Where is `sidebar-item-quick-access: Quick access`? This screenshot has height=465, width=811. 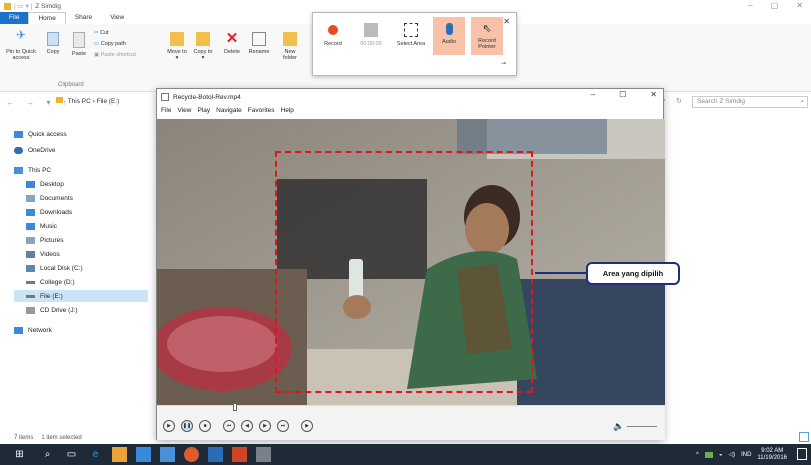
sidebar-item-quick-access: Quick access is located at coordinates (40, 134).